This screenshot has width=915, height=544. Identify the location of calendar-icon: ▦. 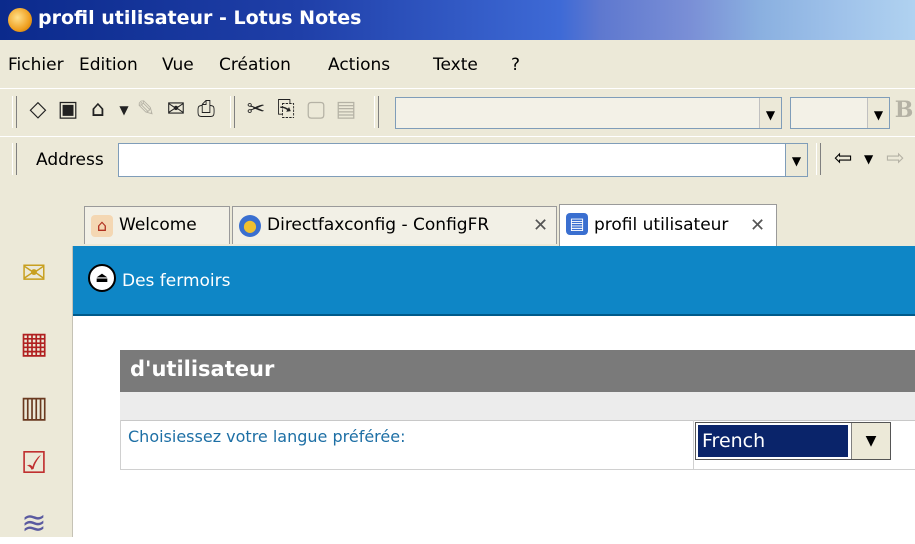
(34, 344).